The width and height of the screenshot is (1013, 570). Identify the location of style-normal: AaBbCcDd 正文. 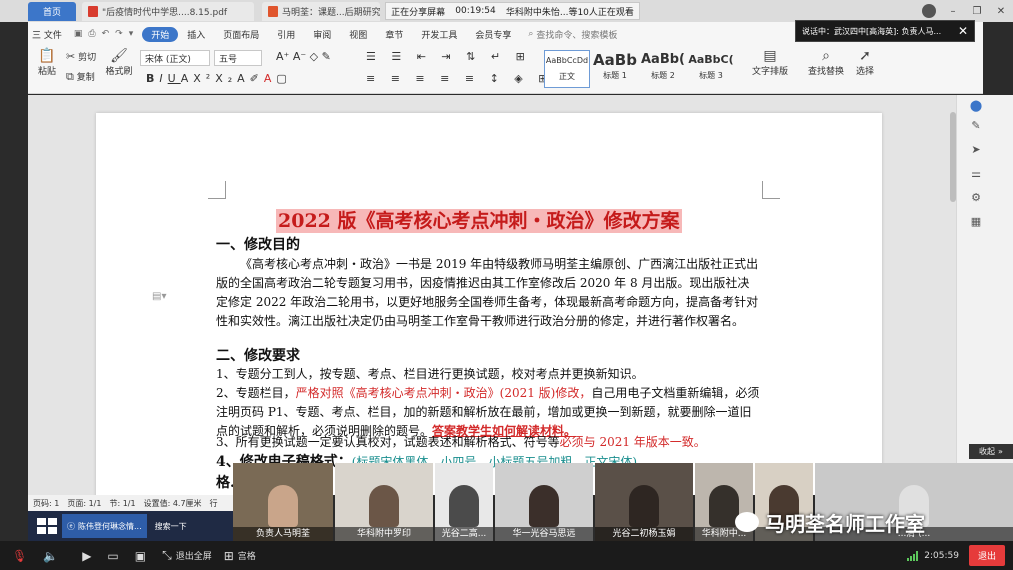
(567, 69).